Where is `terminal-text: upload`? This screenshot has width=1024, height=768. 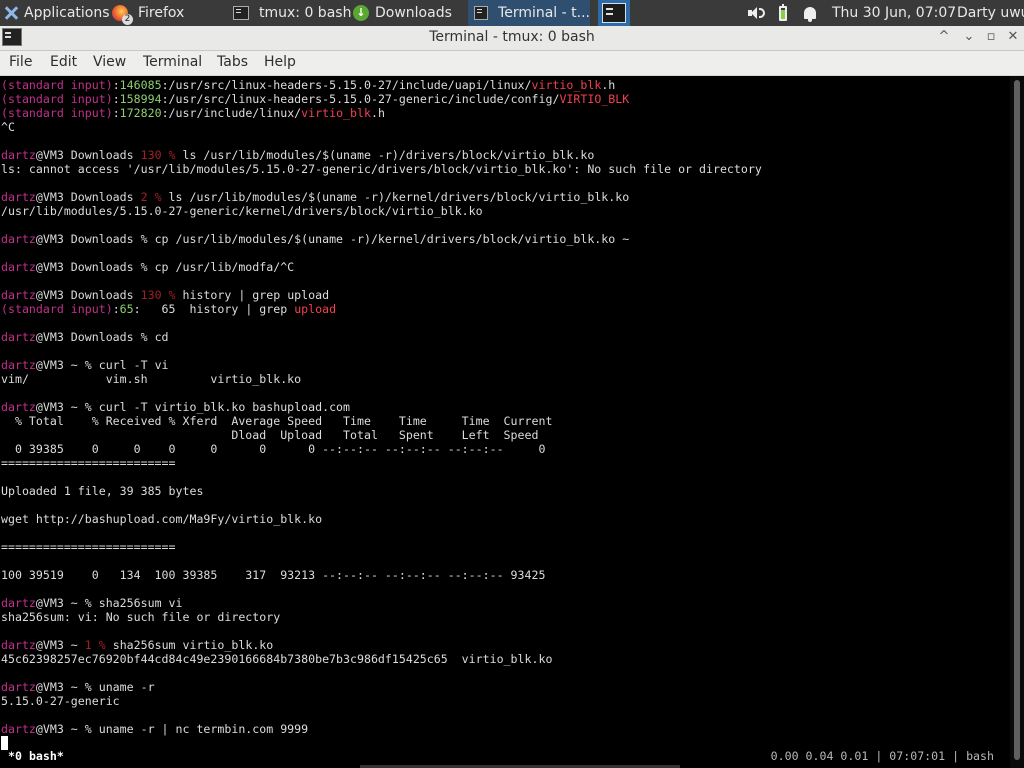 terminal-text: upload is located at coordinates (315, 309).